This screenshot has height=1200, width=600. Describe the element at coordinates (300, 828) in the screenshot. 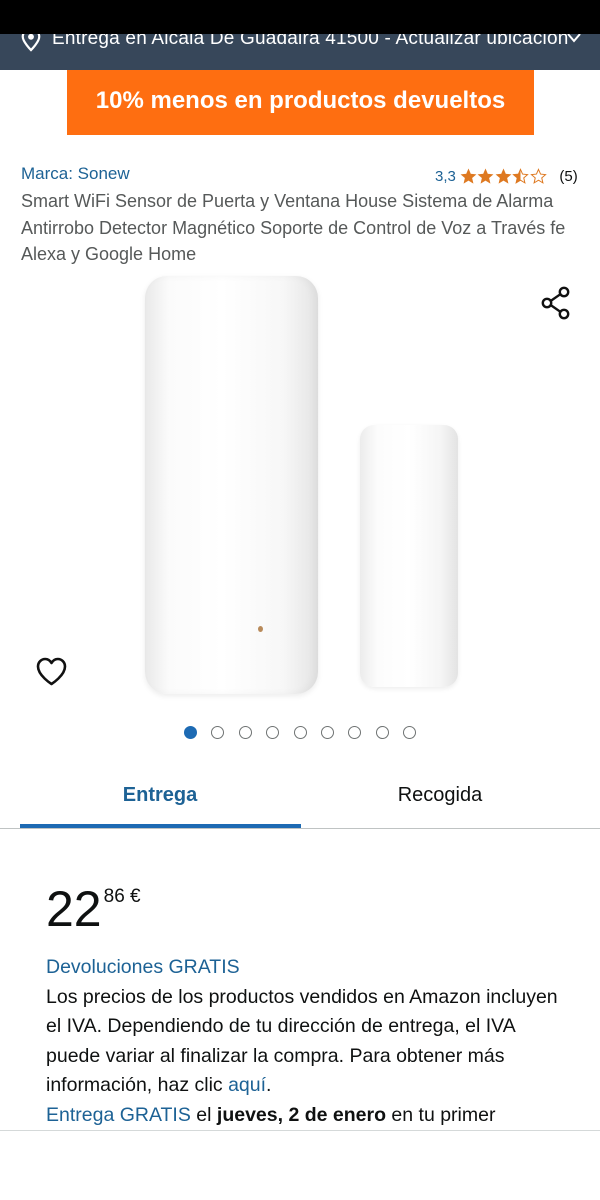

I see `tabs-divider` at that location.